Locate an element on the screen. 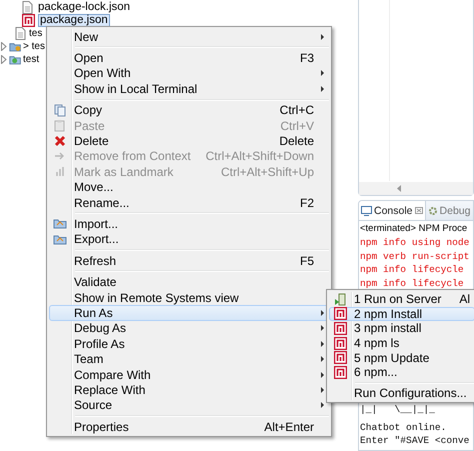  arrow-icon is located at coordinates (60, 156).